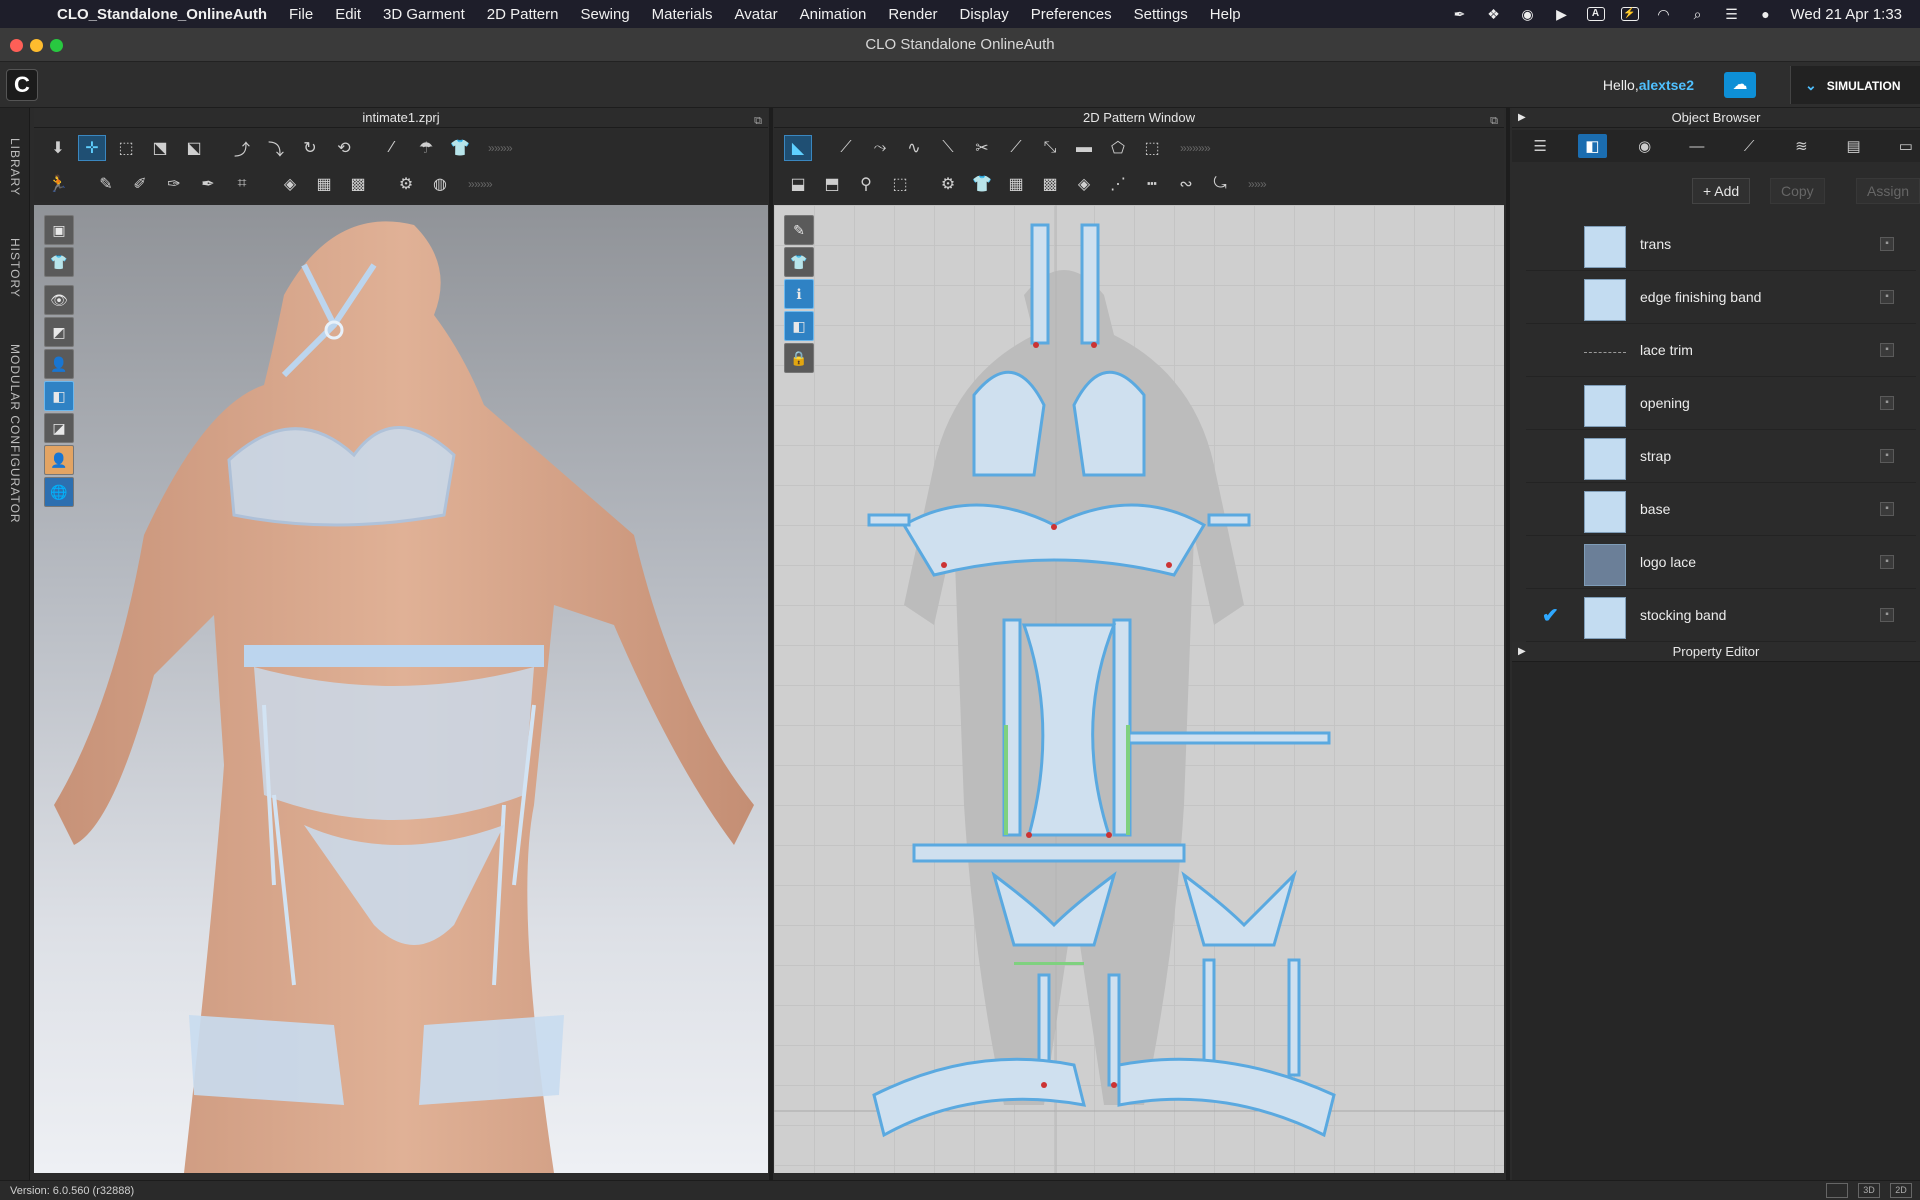  What do you see at coordinates (348, 14) in the screenshot?
I see `menu-edit: Edit` at bounding box center [348, 14].